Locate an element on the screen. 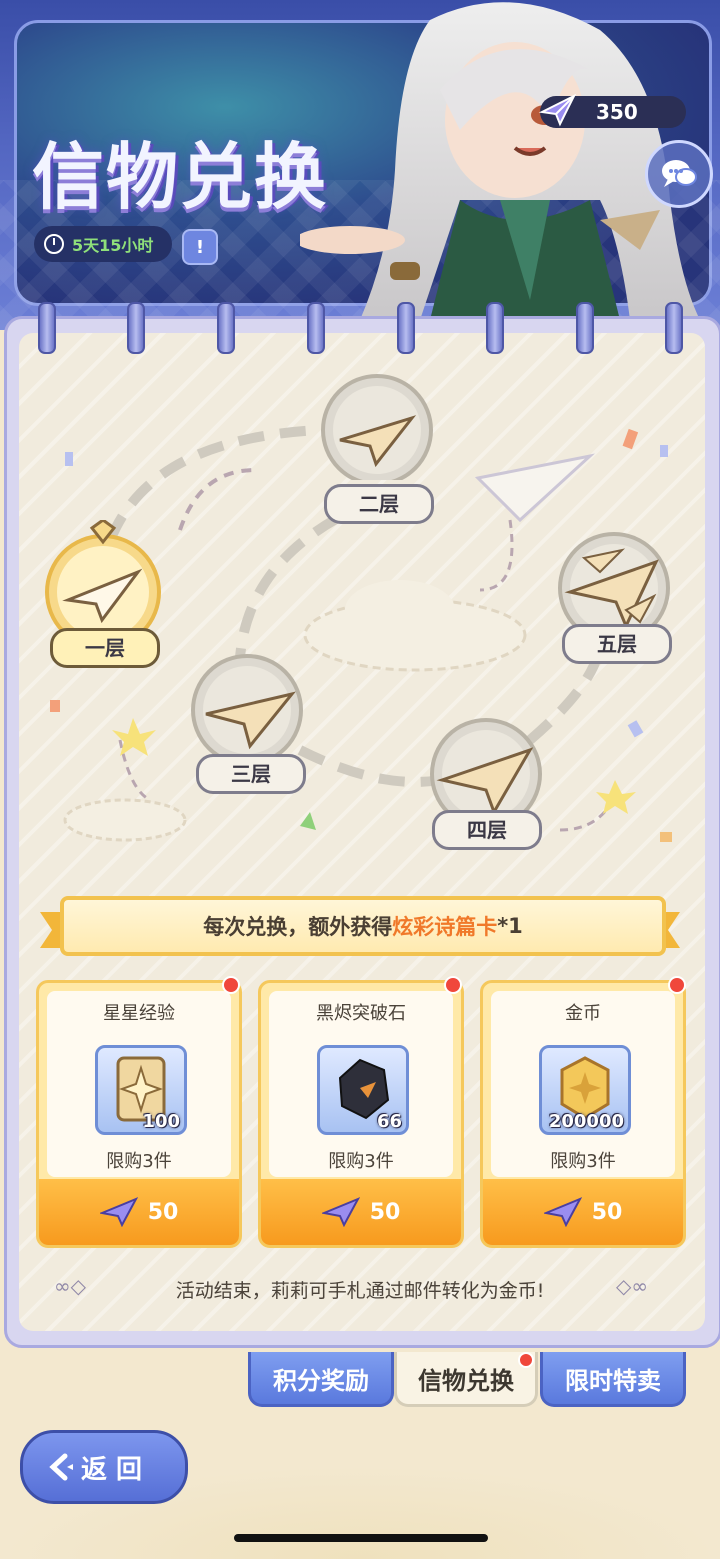 The width and height of the screenshot is (720, 1559). floor-node-2: 二层 is located at coordinates (377, 442).